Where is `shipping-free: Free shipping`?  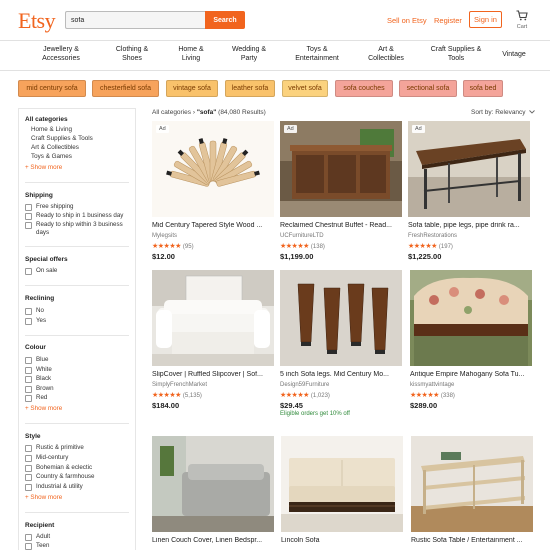 shipping-free: Free shipping is located at coordinates (49, 207).